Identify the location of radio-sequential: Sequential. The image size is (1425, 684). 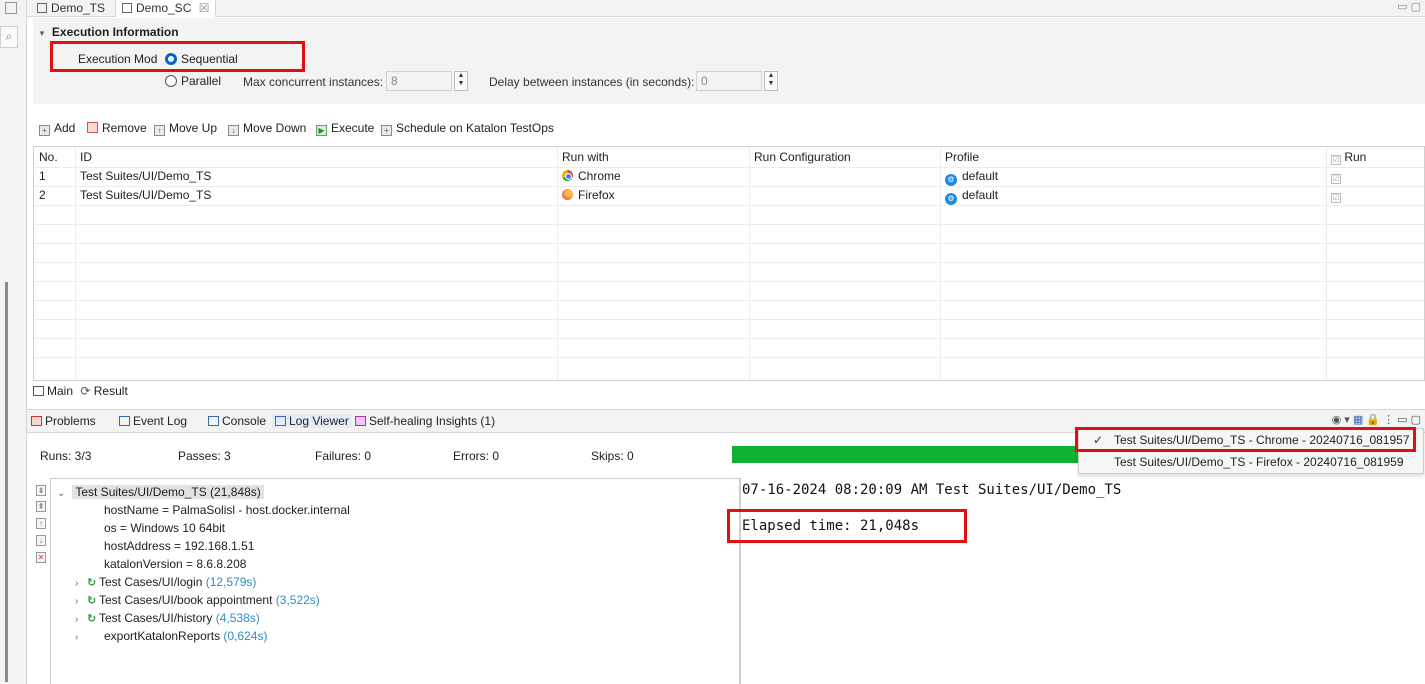
(201, 59).